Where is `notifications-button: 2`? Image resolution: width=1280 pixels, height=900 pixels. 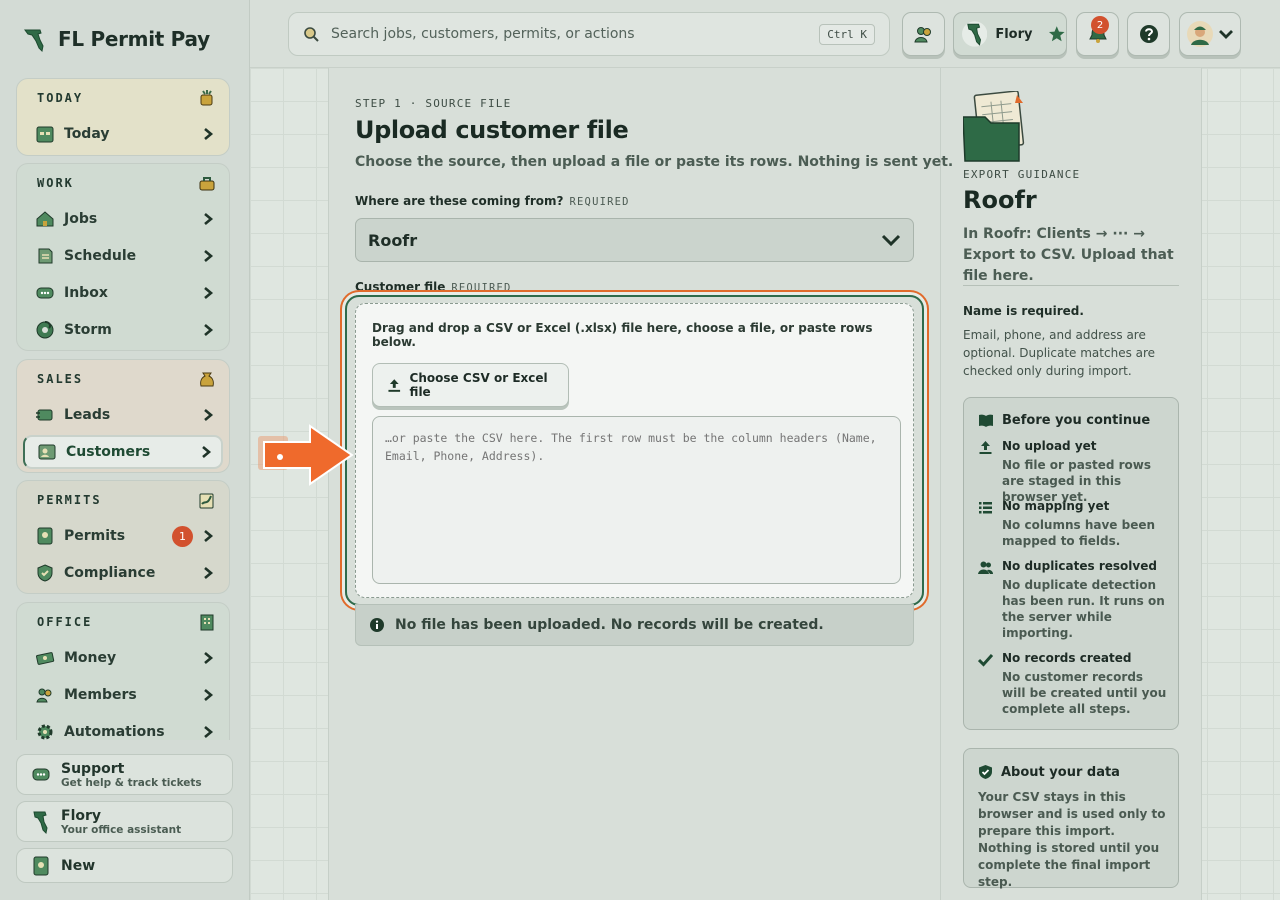
notifications-button: 2 is located at coordinates (1097, 34).